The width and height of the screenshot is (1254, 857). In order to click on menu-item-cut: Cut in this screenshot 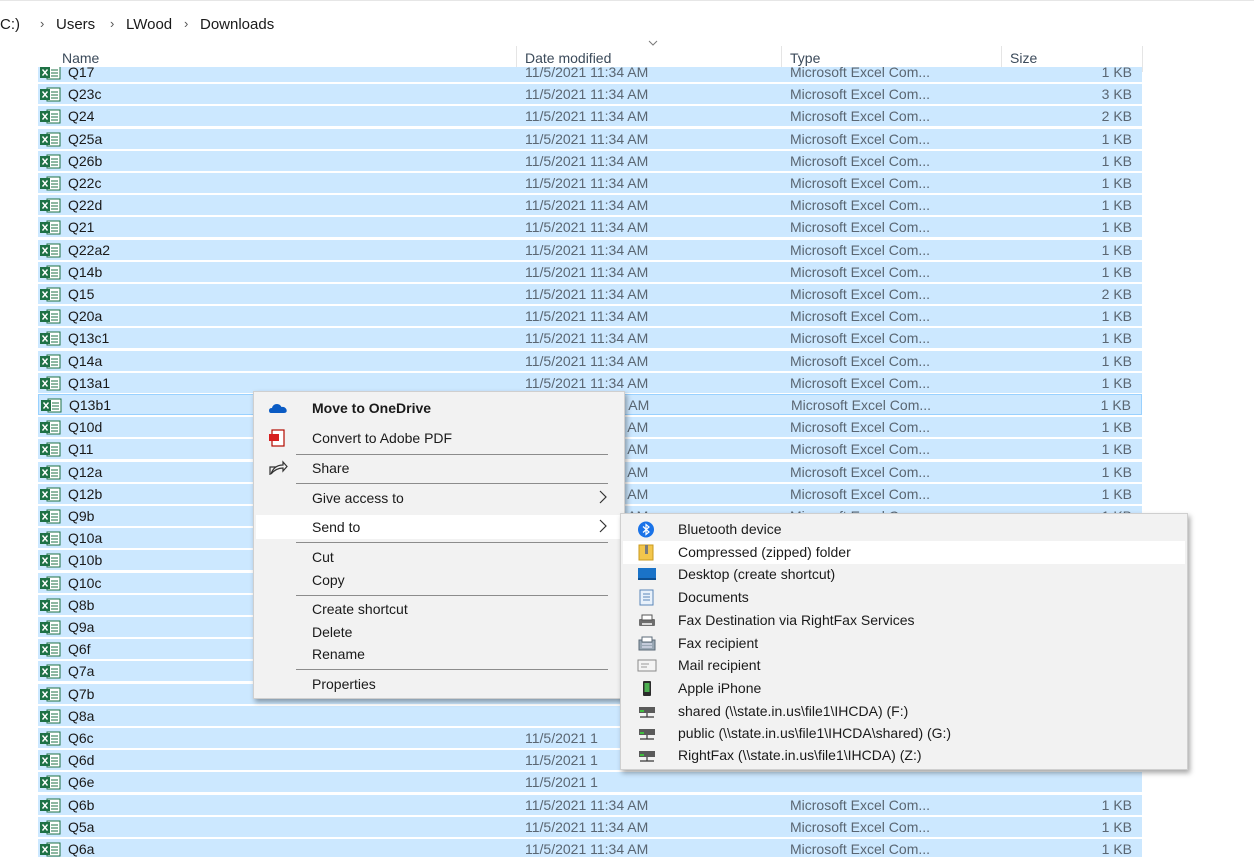, I will do `click(439, 557)`.